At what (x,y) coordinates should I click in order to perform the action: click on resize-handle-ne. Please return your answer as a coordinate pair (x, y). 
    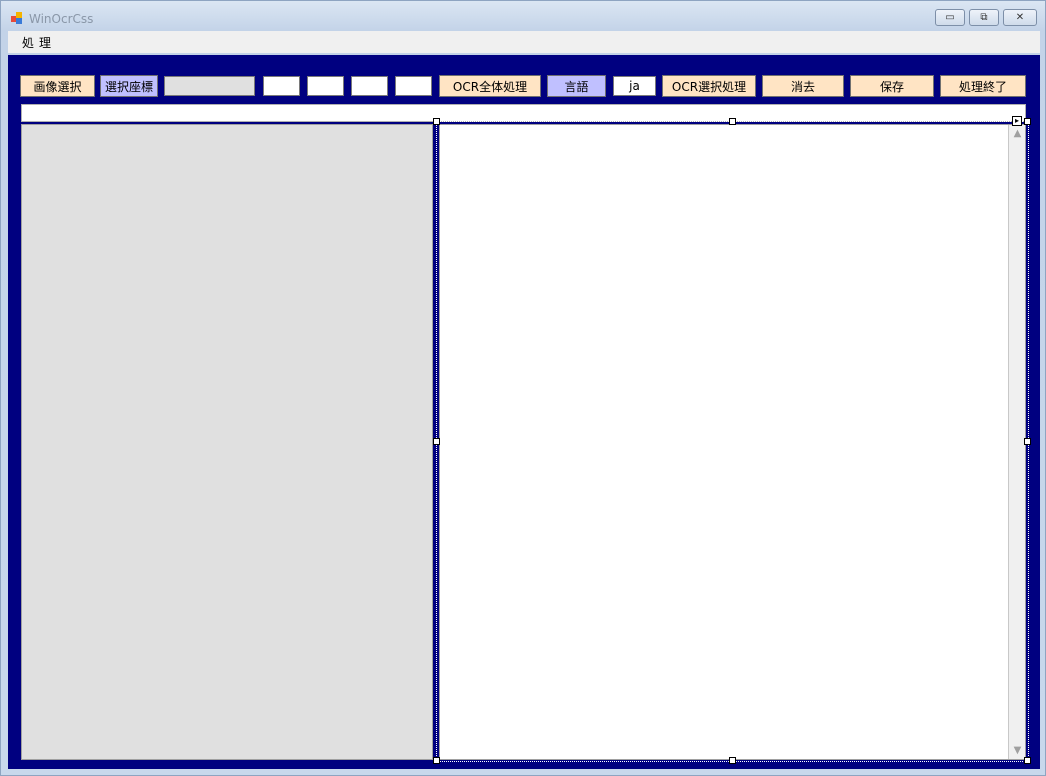
    Looking at the image, I should click on (1027, 121).